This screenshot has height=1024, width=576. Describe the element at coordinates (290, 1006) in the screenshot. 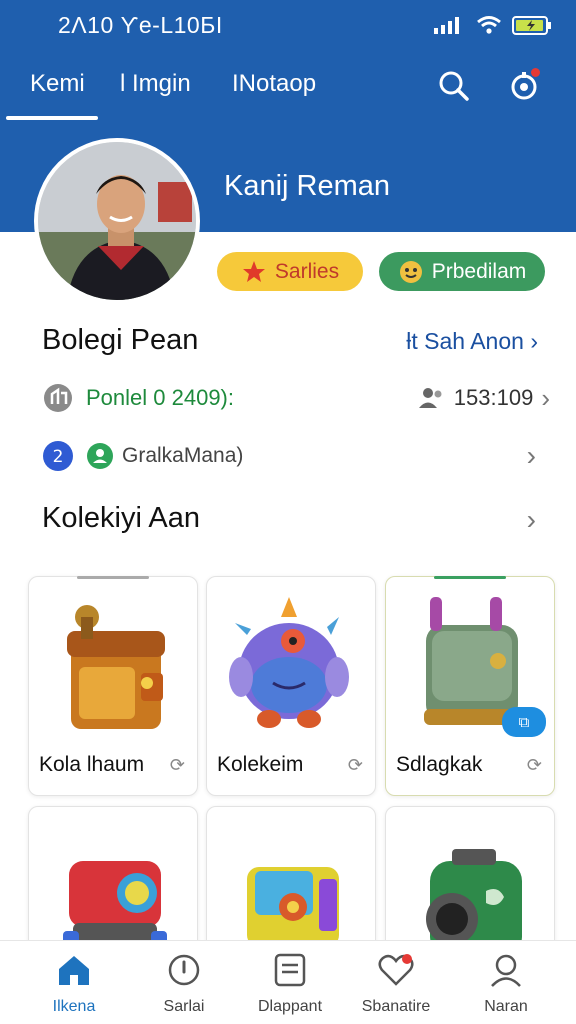

I see `nav-list-label: Dlappant` at that location.